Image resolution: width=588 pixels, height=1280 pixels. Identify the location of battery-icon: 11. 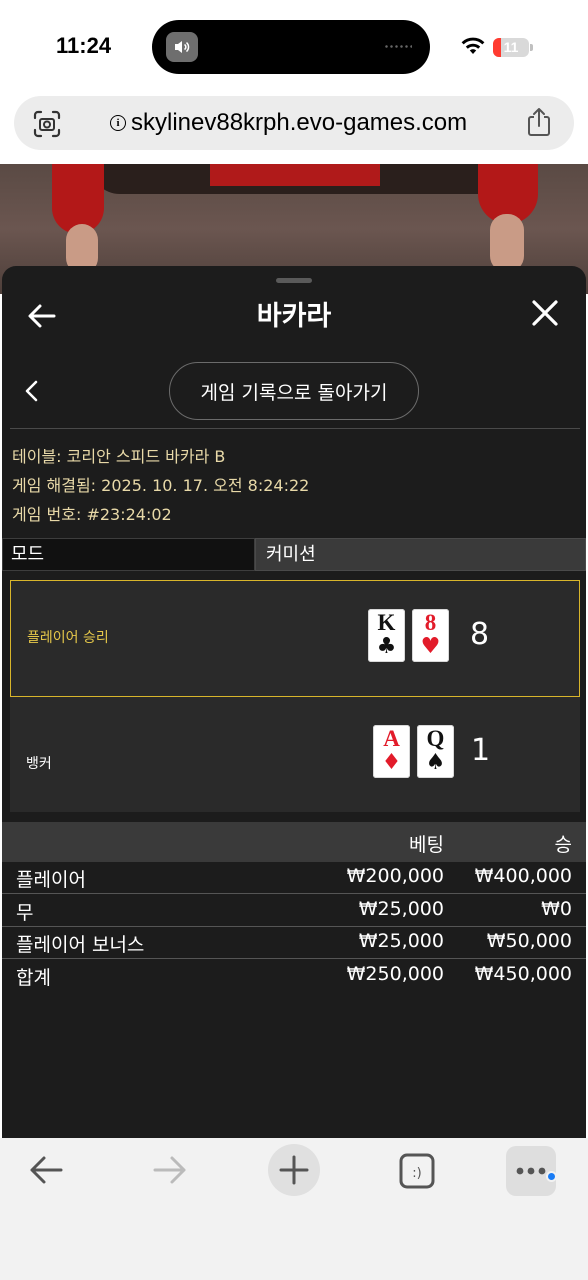
(511, 47).